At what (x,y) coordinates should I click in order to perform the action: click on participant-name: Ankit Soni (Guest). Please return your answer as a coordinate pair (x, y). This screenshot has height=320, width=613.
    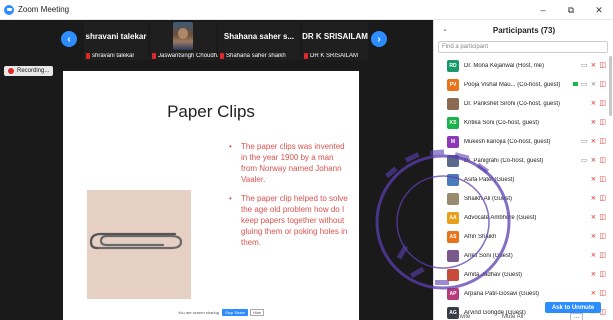
    Looking at the image, I should click on (488, 255).